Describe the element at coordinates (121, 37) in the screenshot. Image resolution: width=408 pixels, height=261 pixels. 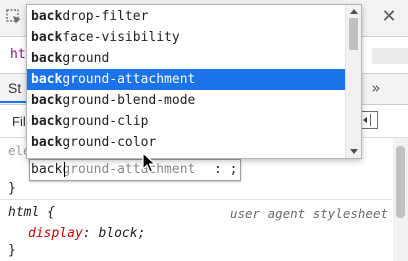
I see `autocomplete-item-rest: face-visibility` at that location.